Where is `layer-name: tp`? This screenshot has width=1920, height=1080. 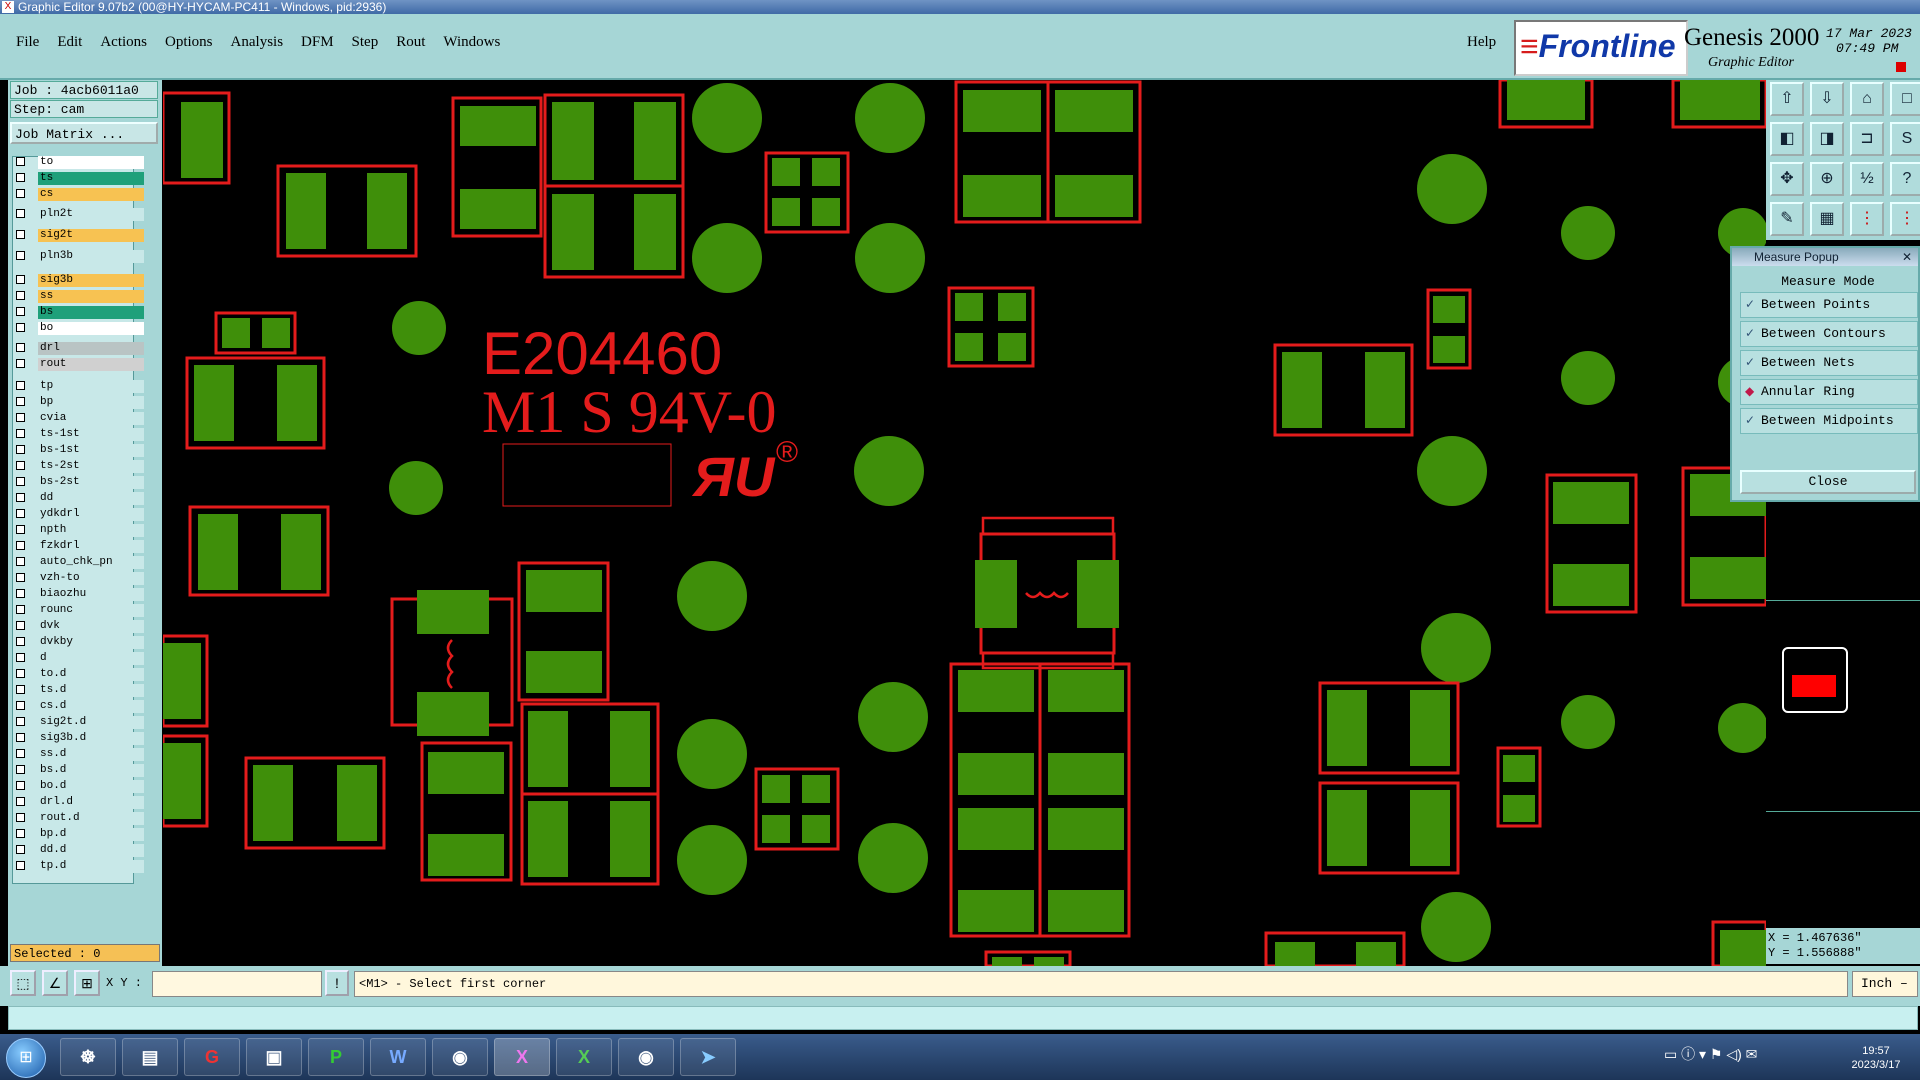
layer-name: tp is located at coordinates (91, 386).